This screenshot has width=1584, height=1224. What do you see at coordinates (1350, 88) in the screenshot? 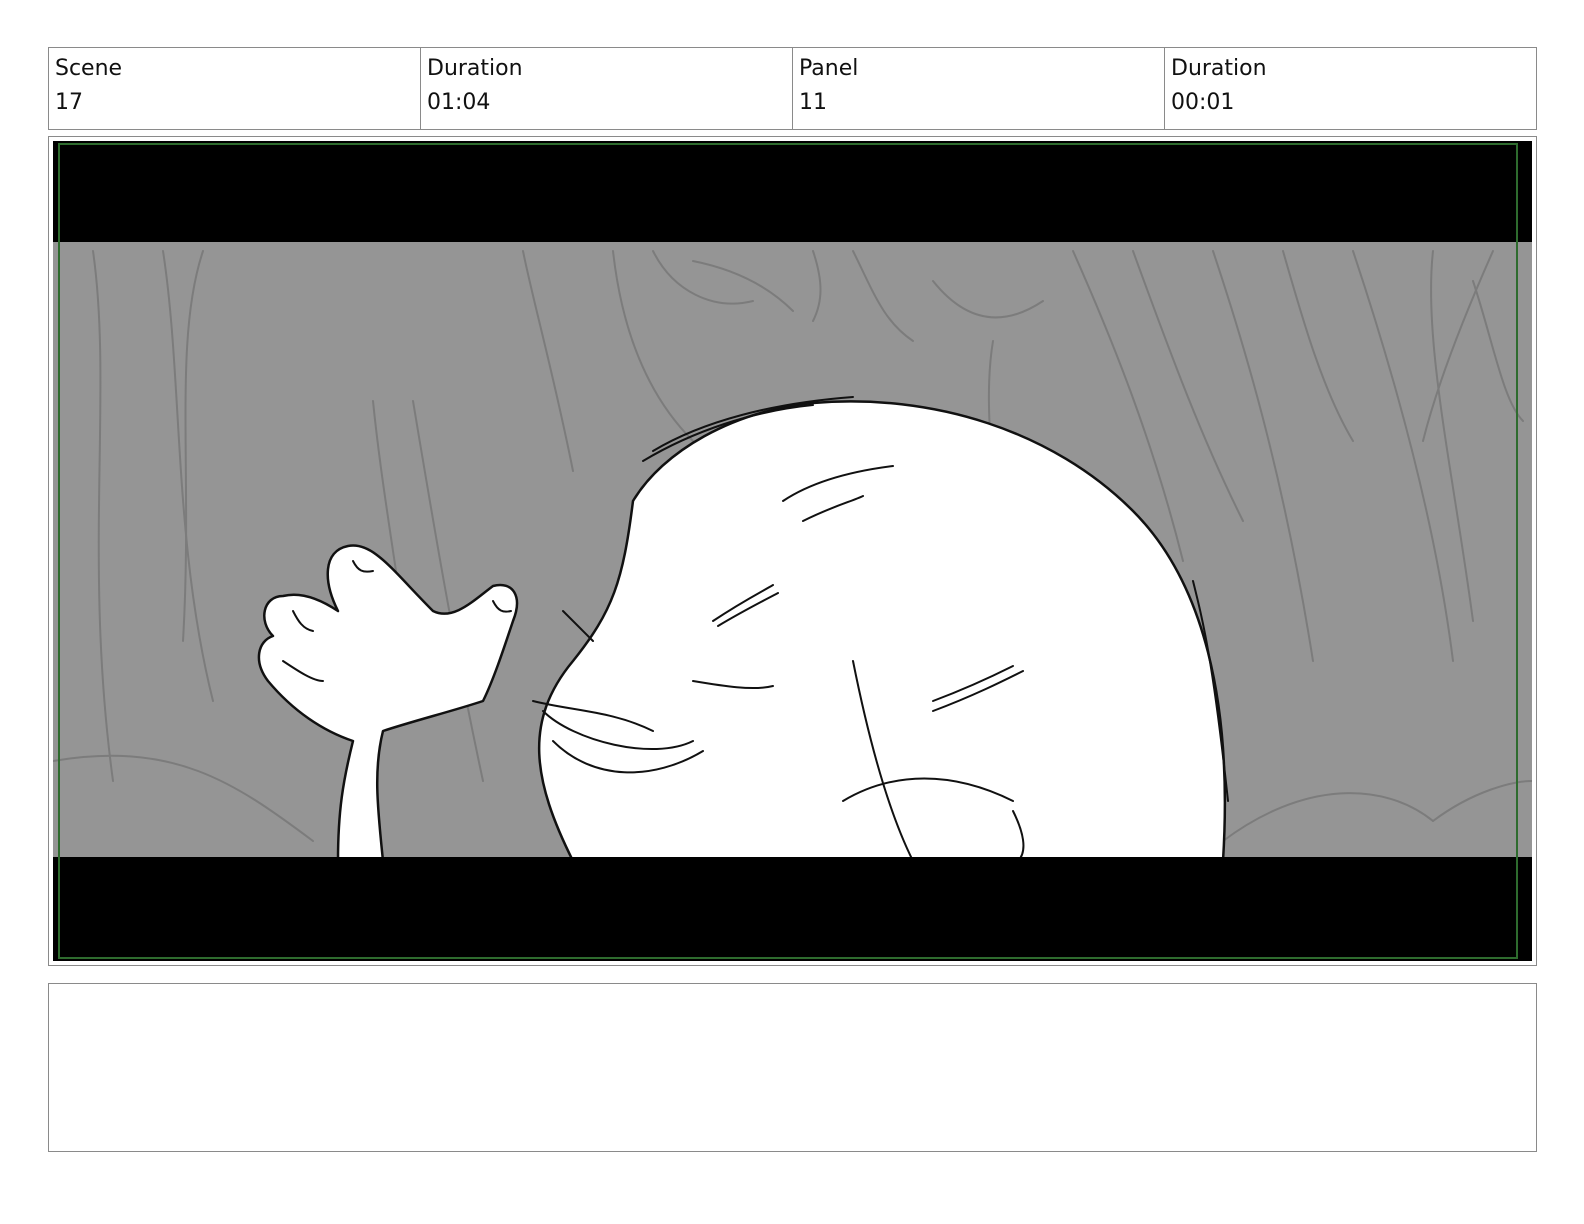
I see `panel-duration-cell: Duration 00:01` at bounding box center [1350, 88].